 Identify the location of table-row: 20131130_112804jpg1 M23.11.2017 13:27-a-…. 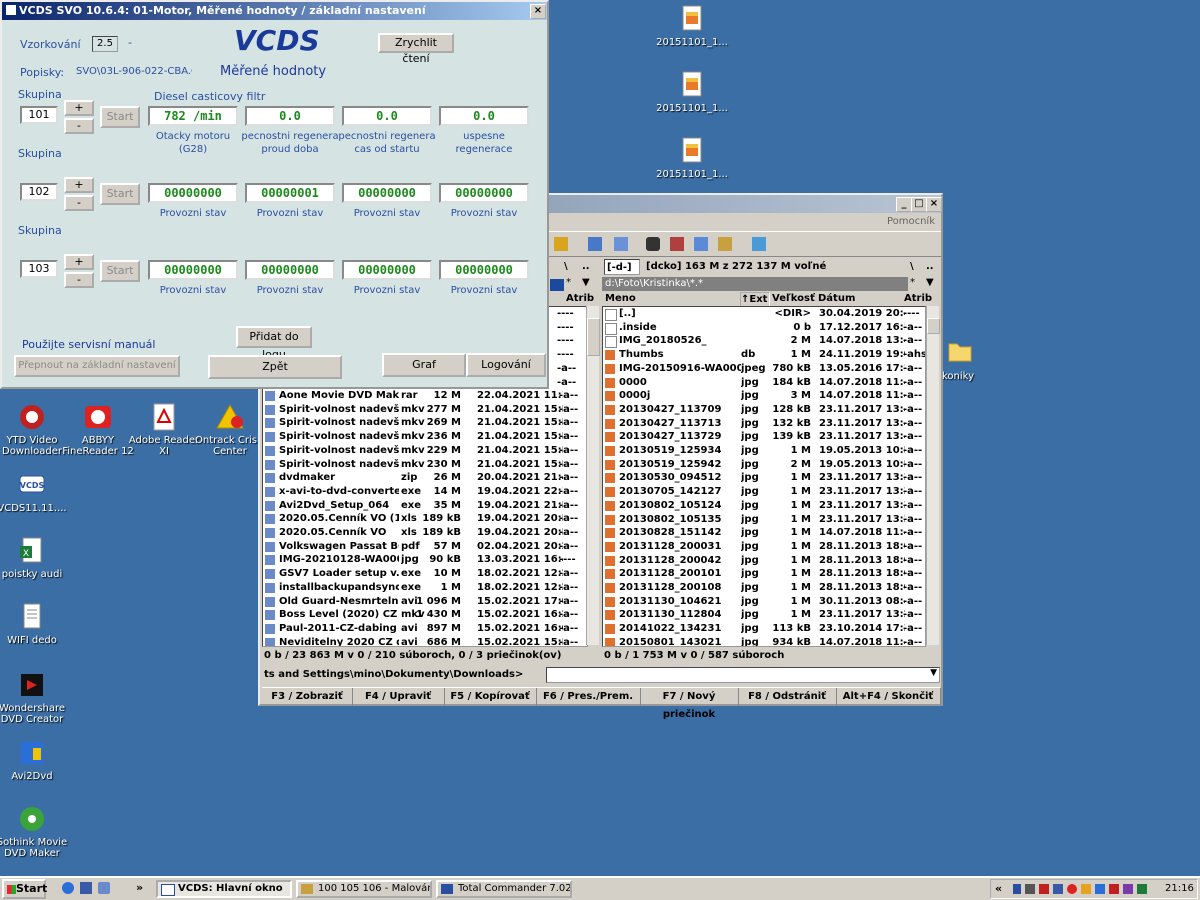
(763, 615).